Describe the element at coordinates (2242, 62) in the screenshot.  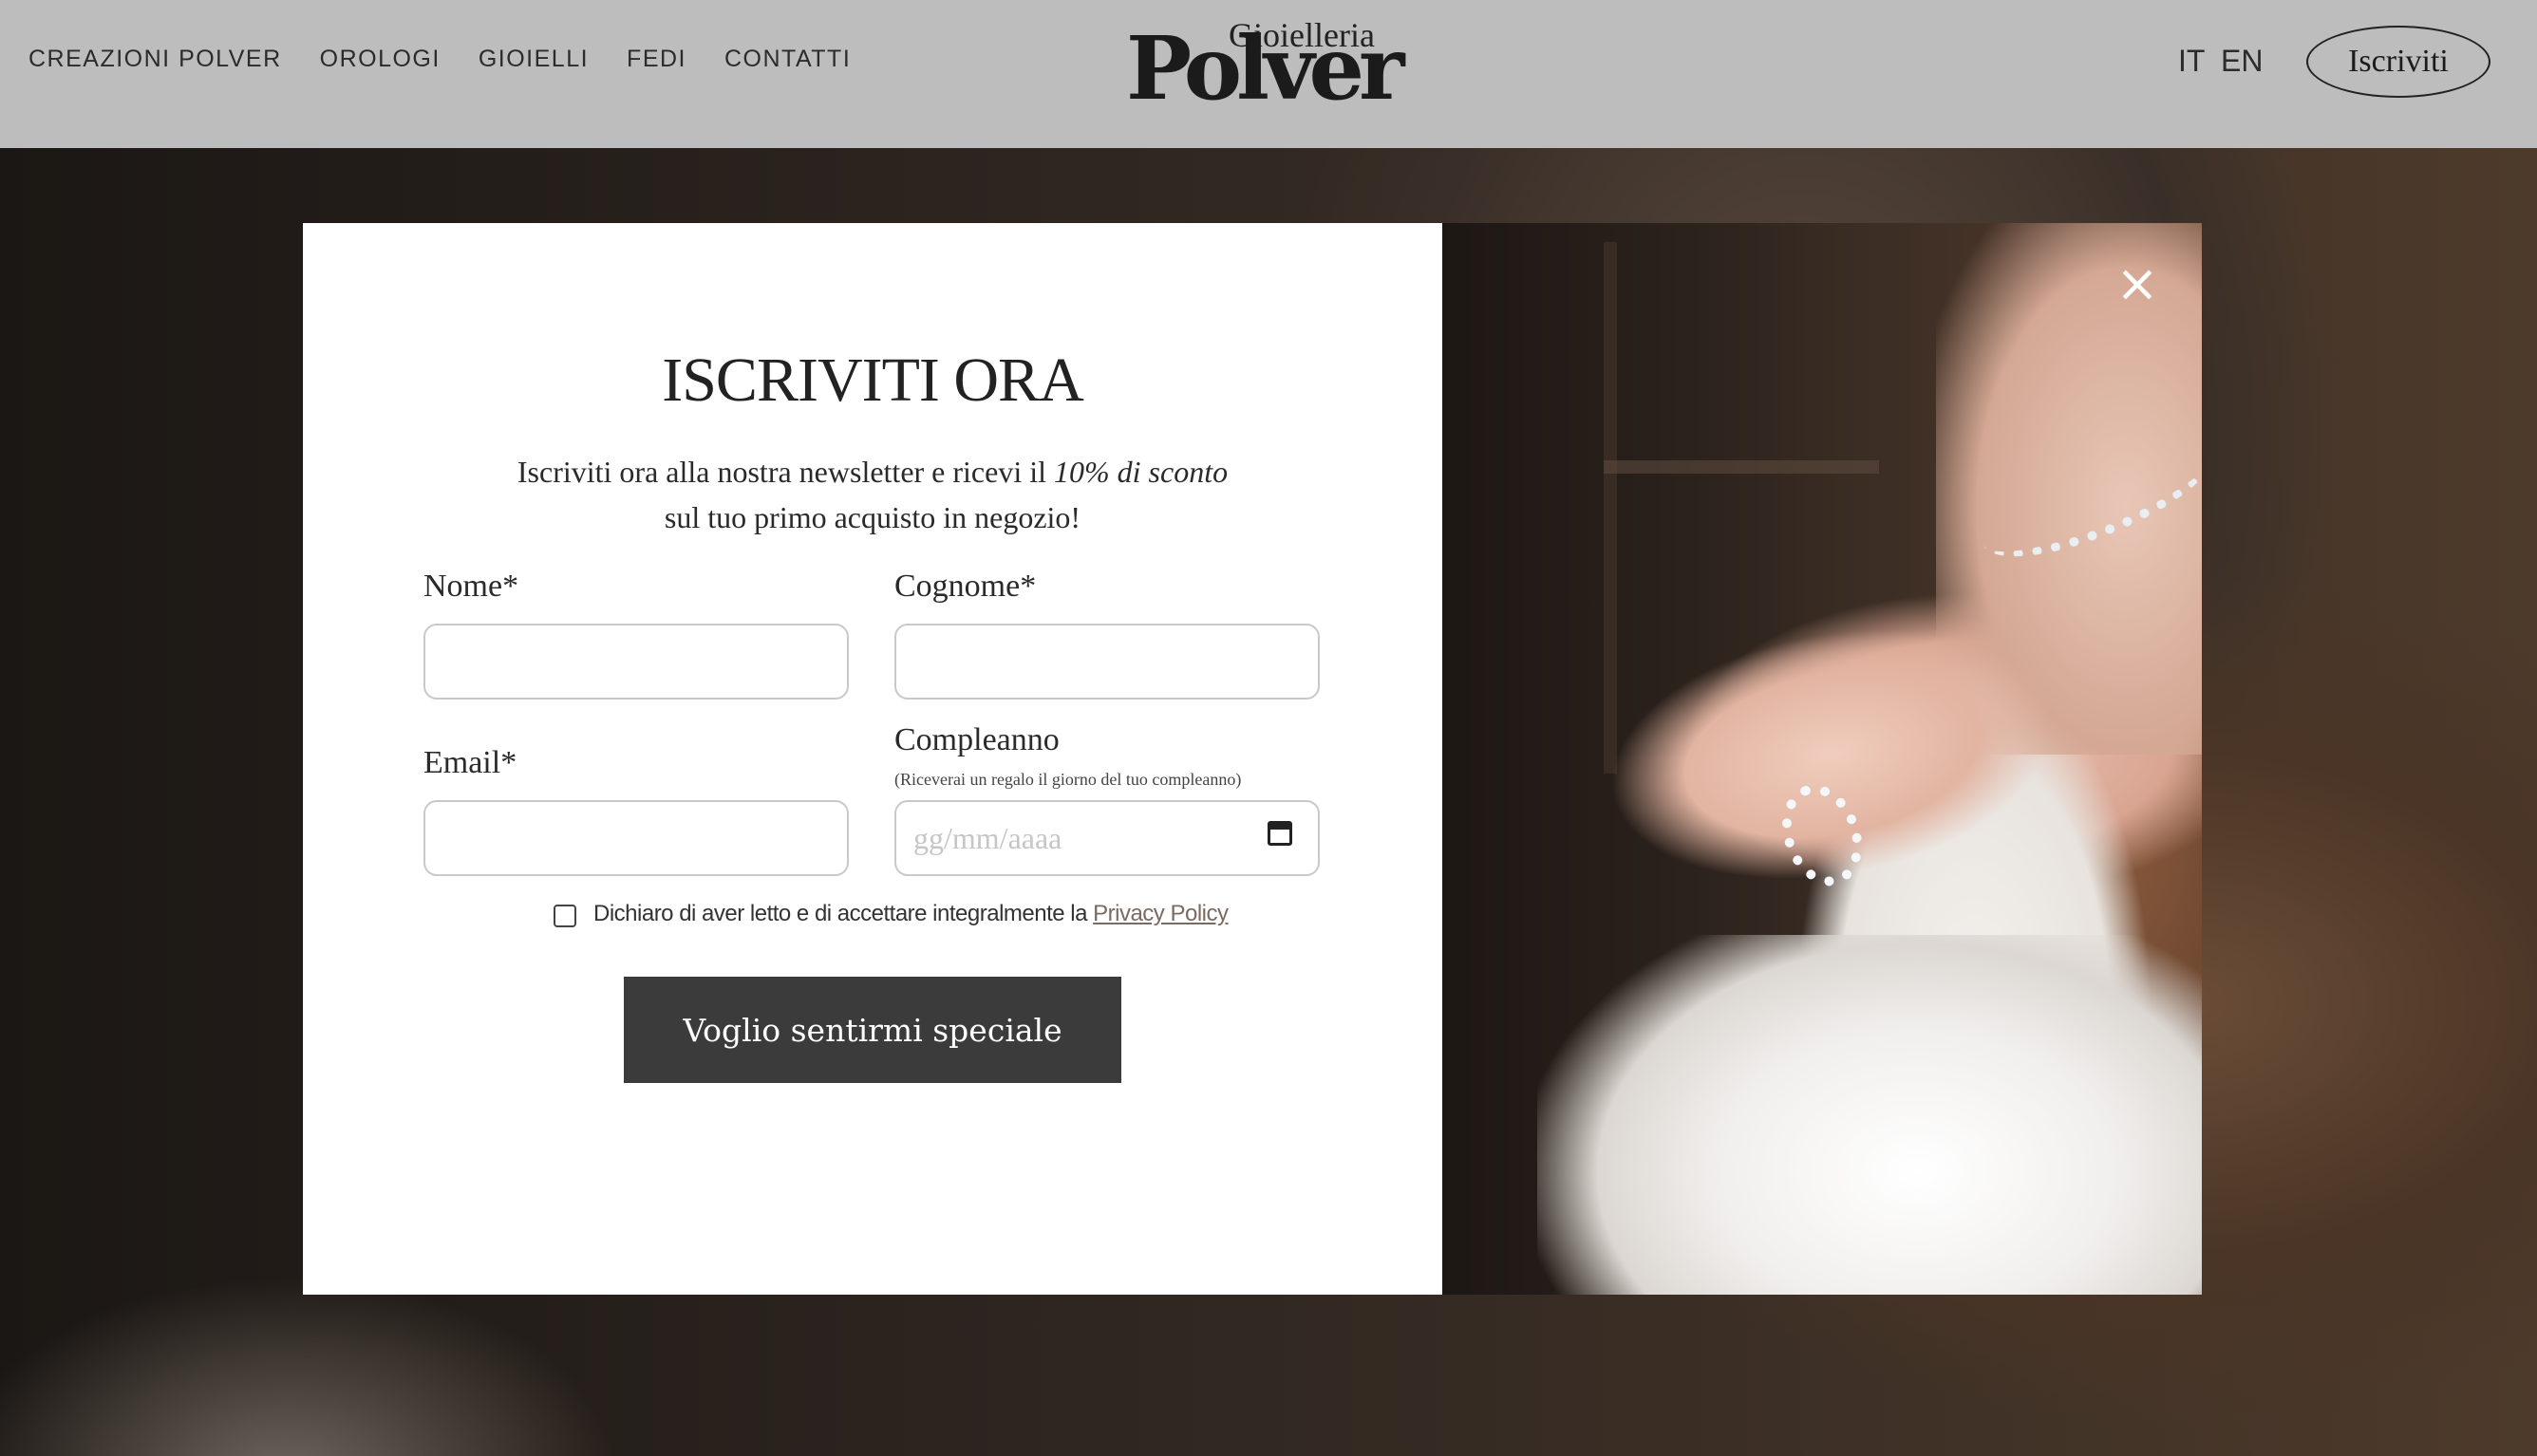
I see `lang-en: EN` at that location.